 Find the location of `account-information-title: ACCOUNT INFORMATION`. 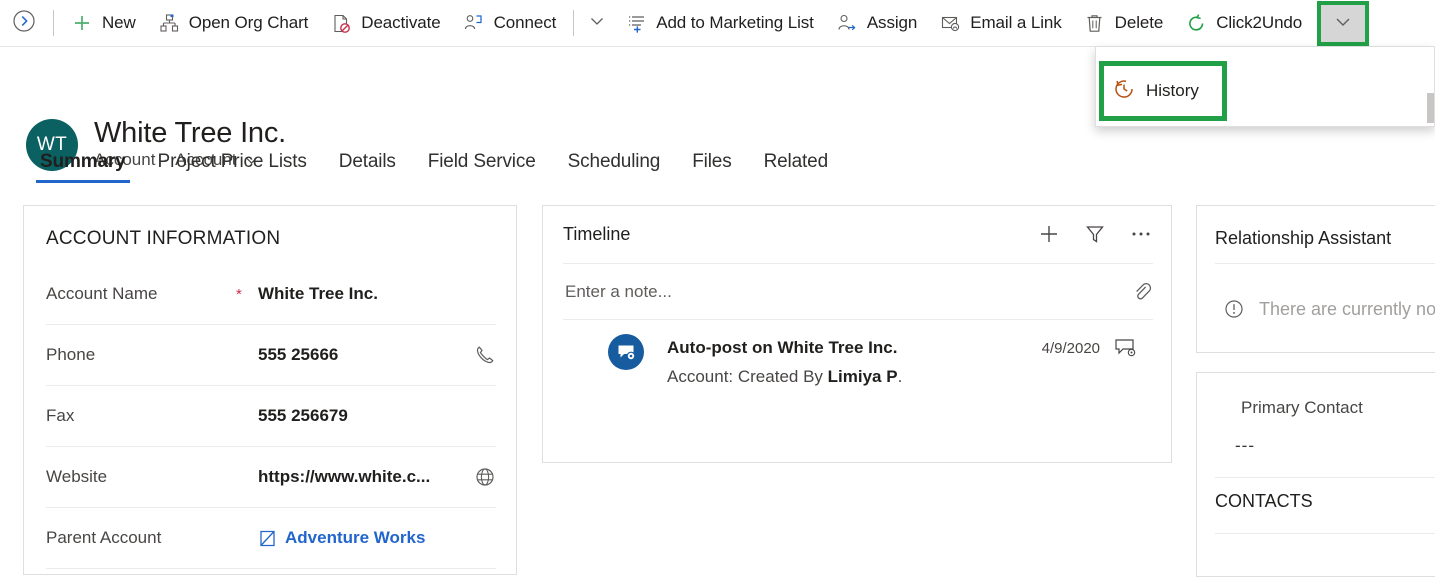

account-information-title: ACCOUNT INFORMATION is located at coordinates (163, 238).